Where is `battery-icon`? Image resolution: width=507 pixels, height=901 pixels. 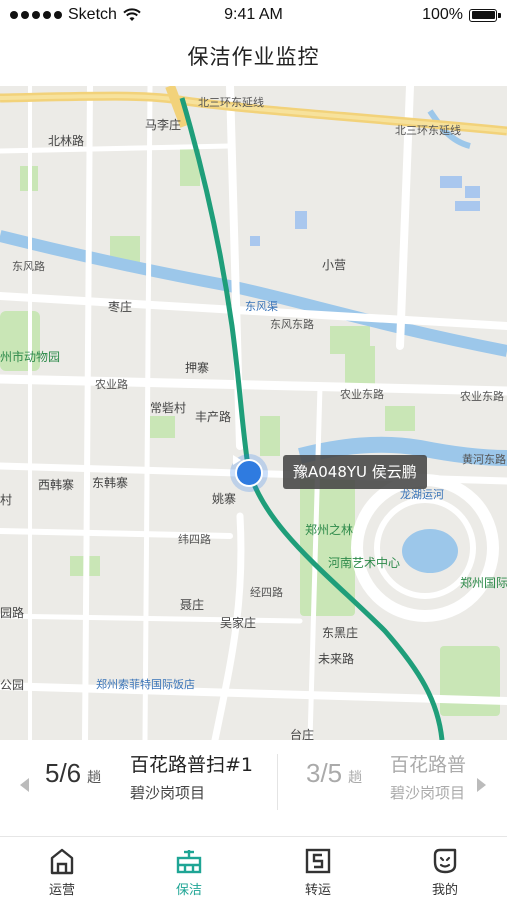 battery-icon is located at coordinates (485, 15).